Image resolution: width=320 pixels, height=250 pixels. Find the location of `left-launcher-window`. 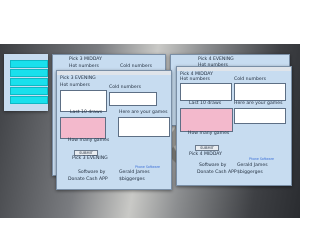

left-launcher-window is located at coordinates (26, 82).